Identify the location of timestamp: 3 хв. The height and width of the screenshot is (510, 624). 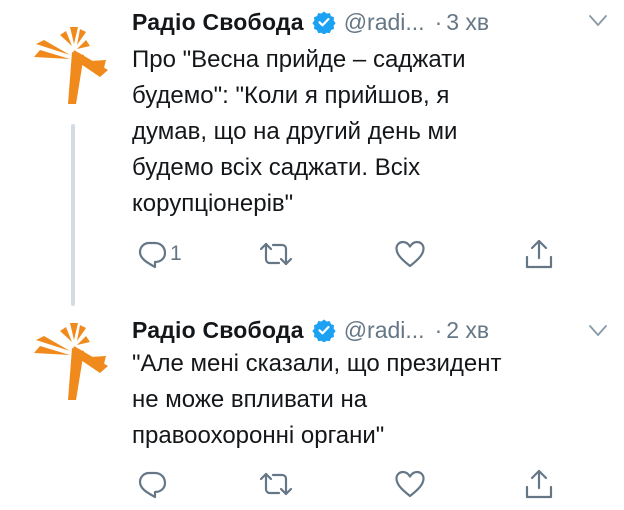
(467, 22).